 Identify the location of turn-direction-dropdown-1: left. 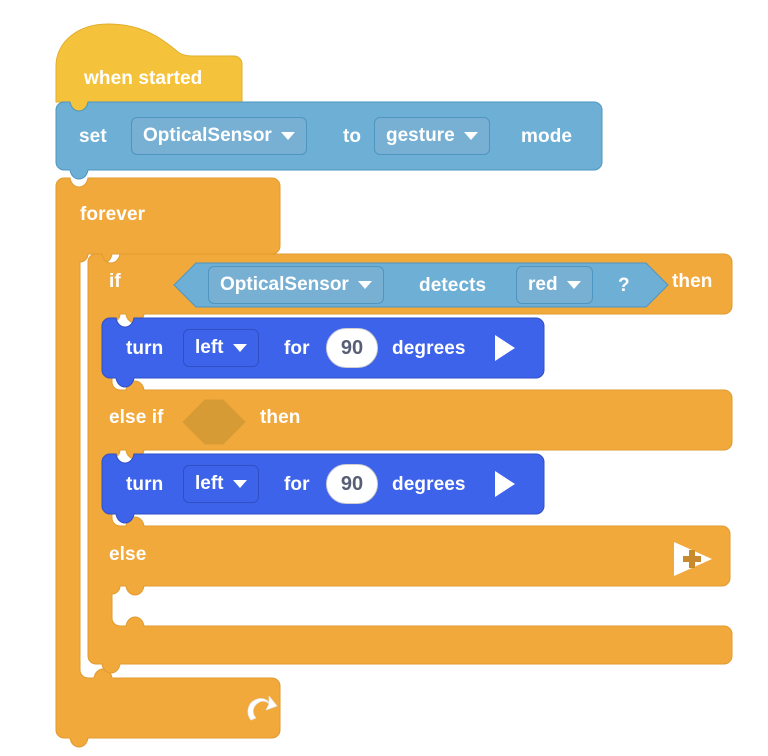
(221, 348).